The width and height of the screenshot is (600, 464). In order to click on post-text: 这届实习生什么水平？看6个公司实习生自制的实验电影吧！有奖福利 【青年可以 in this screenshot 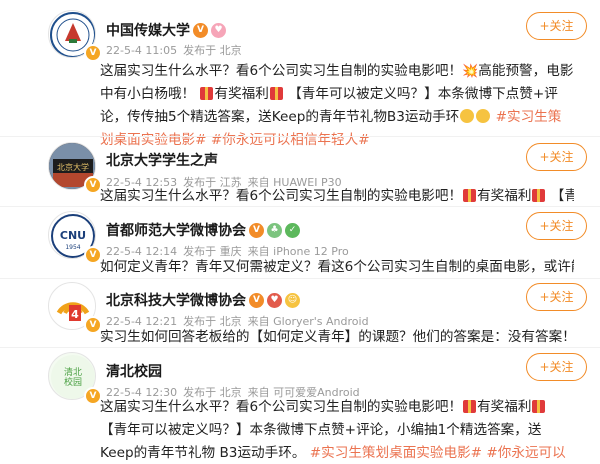, I will do `click(337, 196)`.